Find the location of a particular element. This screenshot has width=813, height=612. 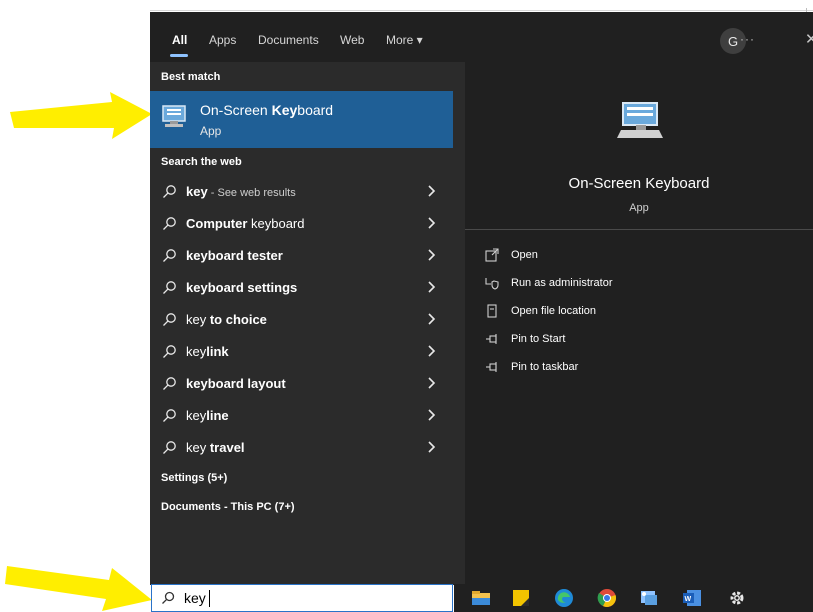

active-tab-indicator is located at coordinates (179, 55).